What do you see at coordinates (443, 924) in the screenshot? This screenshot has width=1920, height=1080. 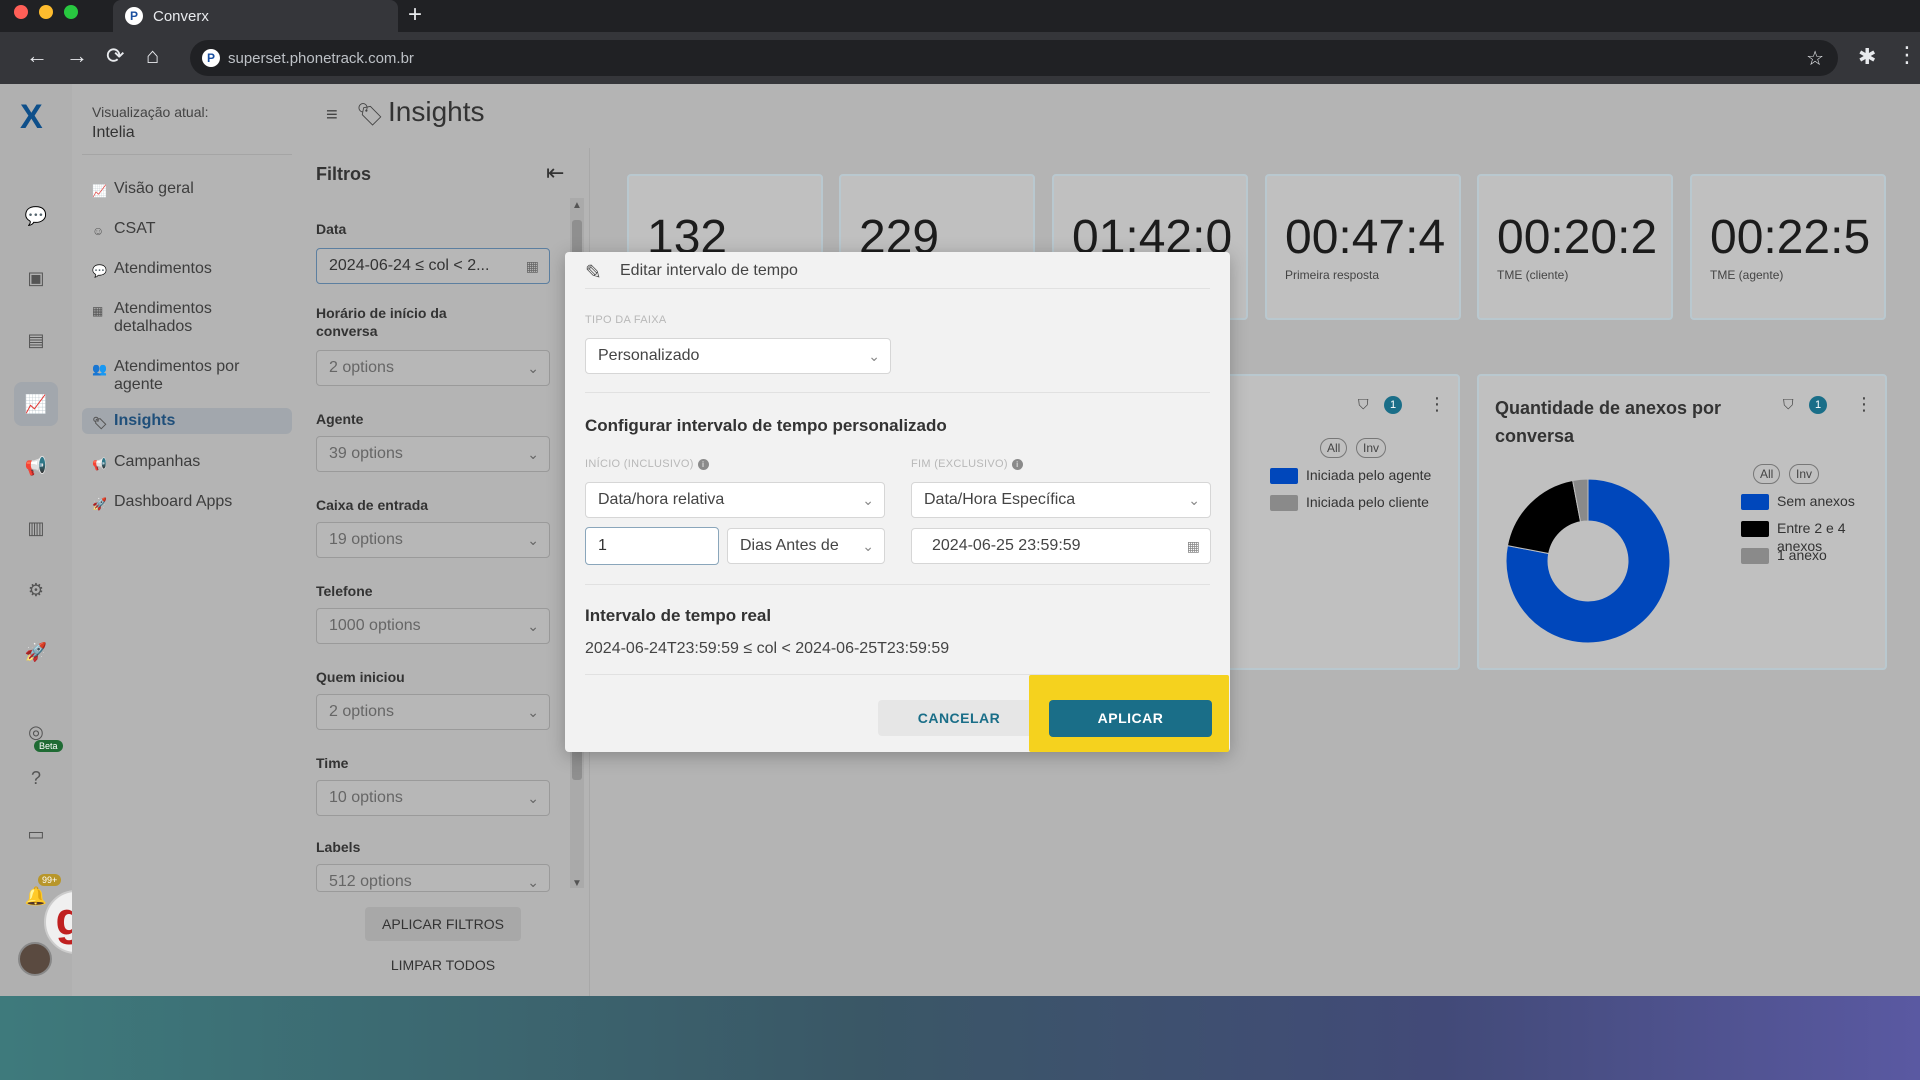 I see `apply-filters-button: APLICAR FILTROS` at bounding box center [443, 924].